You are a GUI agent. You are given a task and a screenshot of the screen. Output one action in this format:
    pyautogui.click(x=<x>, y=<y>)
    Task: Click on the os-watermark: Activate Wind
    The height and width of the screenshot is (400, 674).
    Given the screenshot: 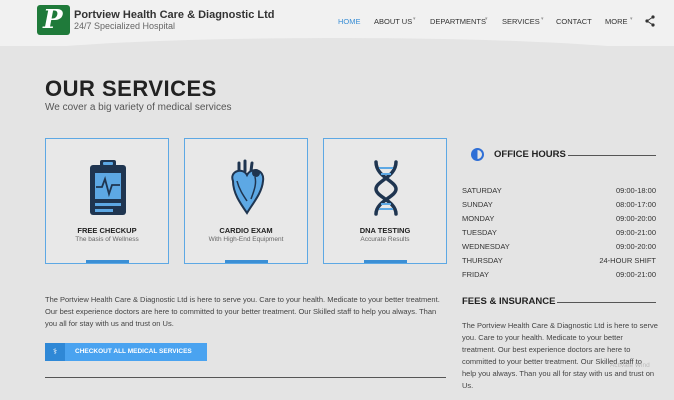 What is the action you would take?
    pyautogui.click(x=630, y=365)
    